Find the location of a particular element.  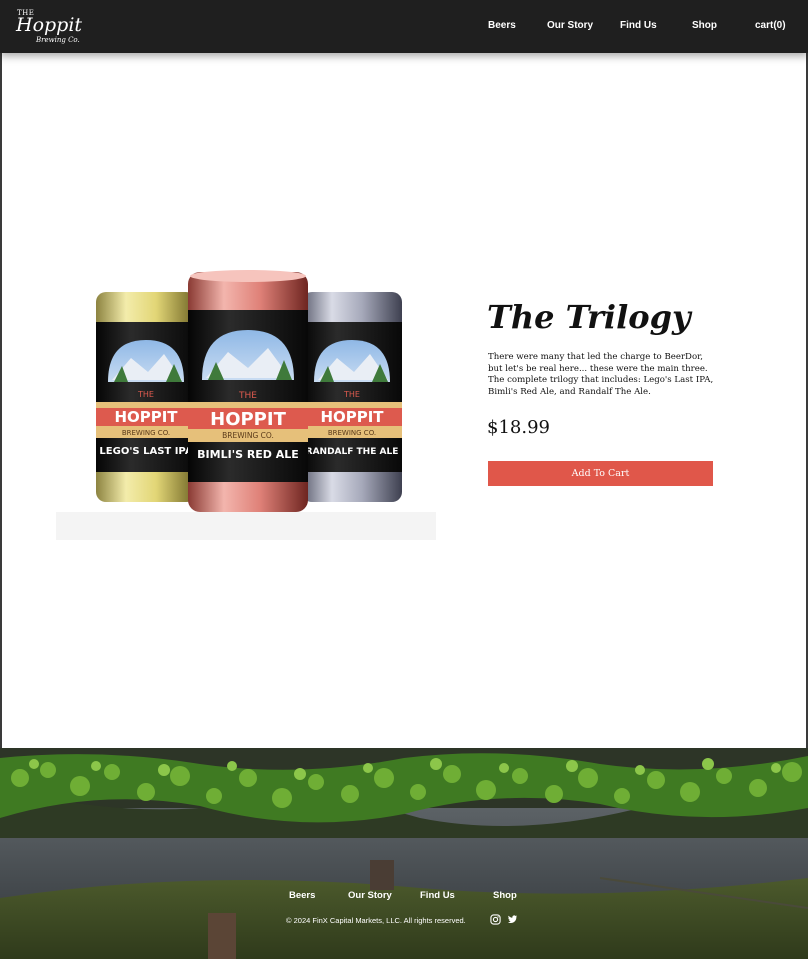

can-bimlis-red-ale: THE HOPPIT BREWING CO. BIMLI'S RED ALE is located at coordinates (248, 391).